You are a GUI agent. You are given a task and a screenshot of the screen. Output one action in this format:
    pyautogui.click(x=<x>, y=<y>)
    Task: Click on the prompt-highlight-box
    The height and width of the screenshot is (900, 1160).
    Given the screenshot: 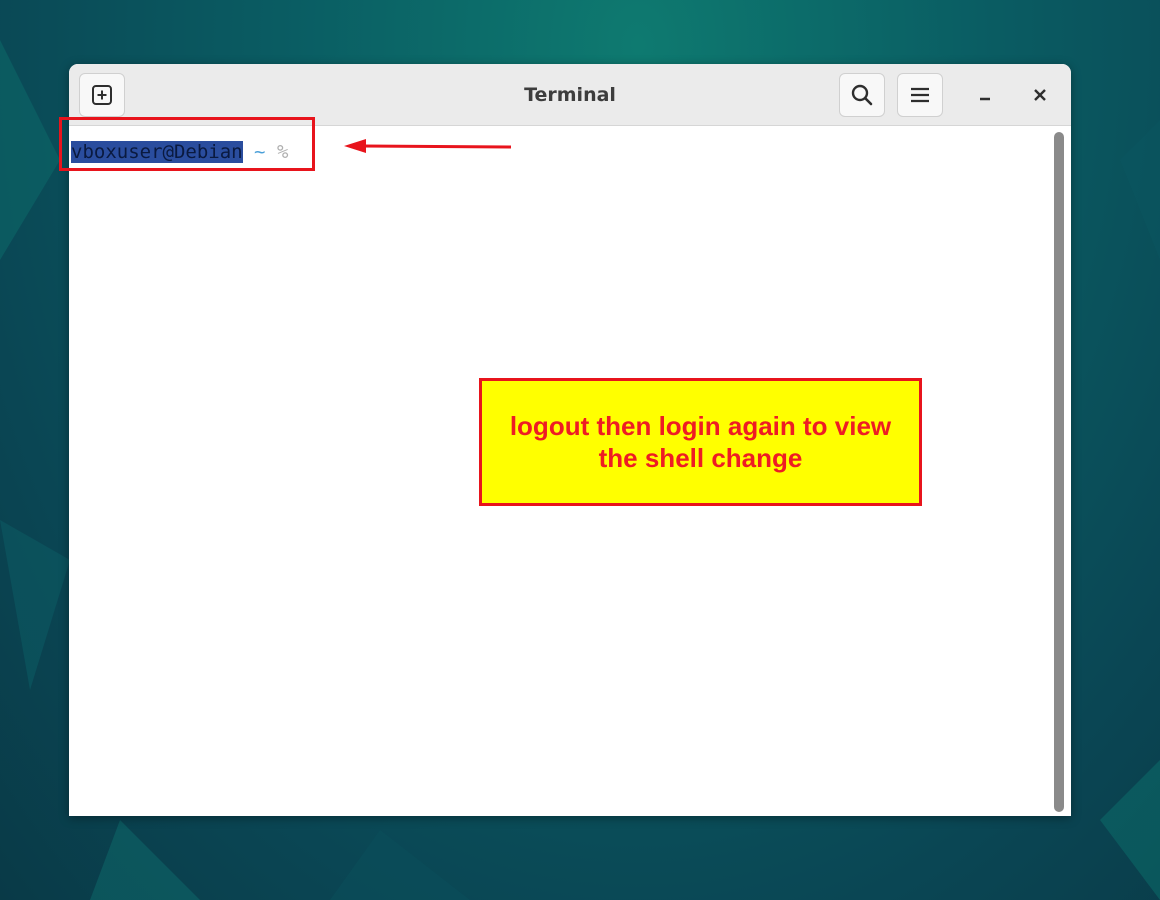 What is the action you would take?
    pyautogui.click(x=187, y=144)
    